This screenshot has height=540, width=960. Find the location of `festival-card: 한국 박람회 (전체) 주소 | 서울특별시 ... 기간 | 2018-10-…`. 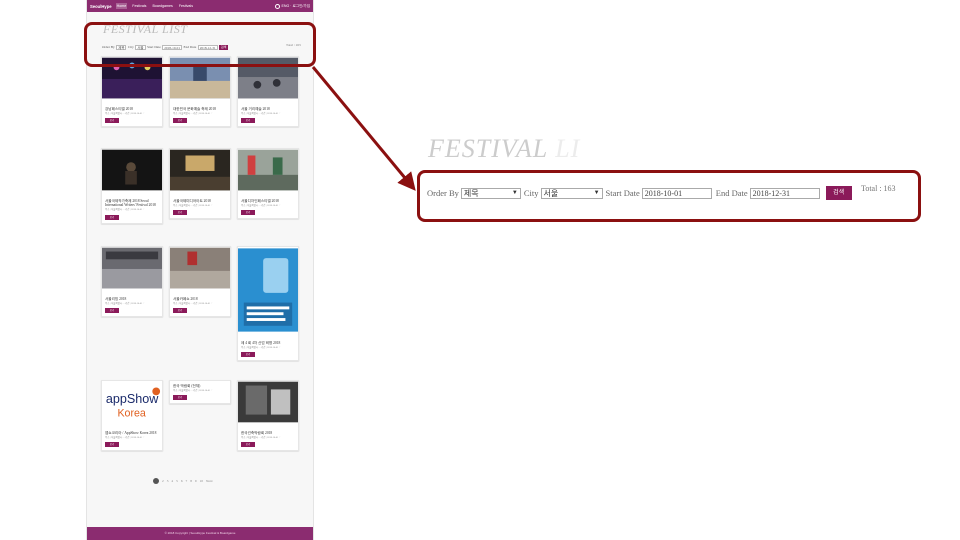

festival-card: 한국 박람회 (전체) 주소 | 서울특별시 ... 기간 | 2018-10-… is located at coordinates (200, 392).